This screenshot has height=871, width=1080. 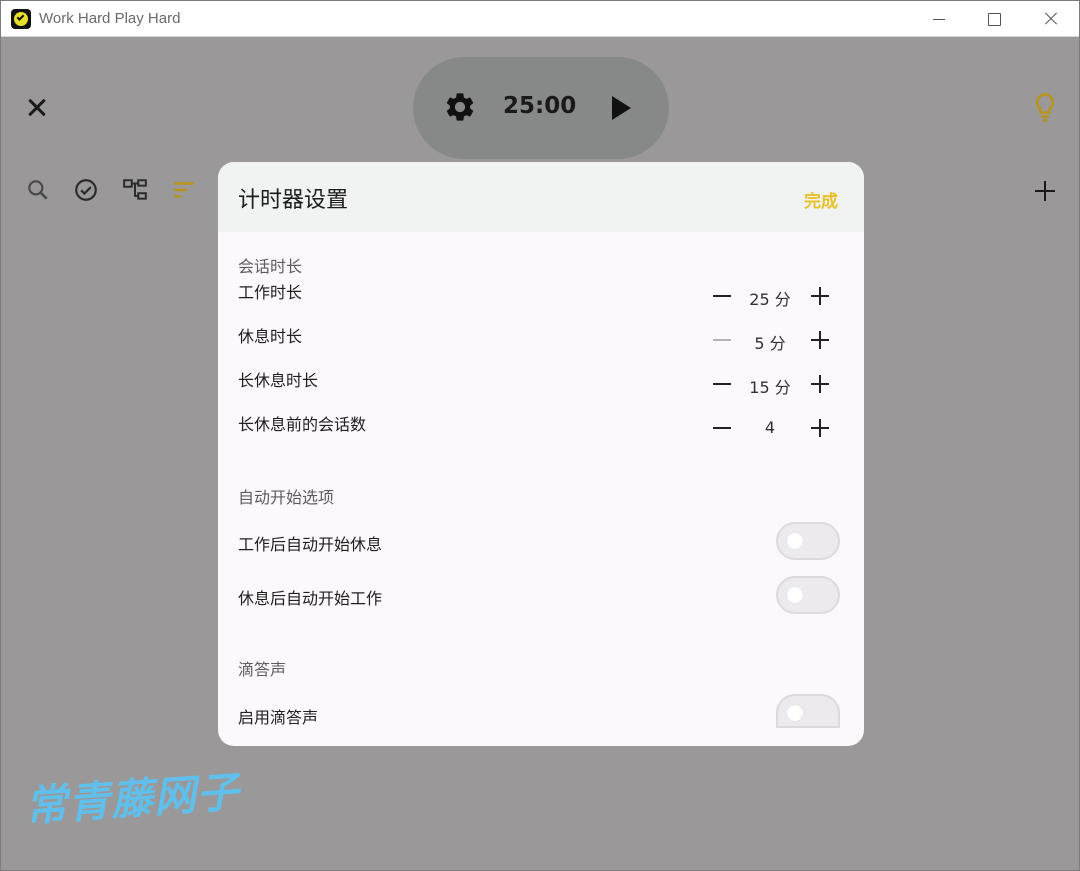 I want to click on long-break-duration-stepper: 15 分, so click(x=771, y=384).